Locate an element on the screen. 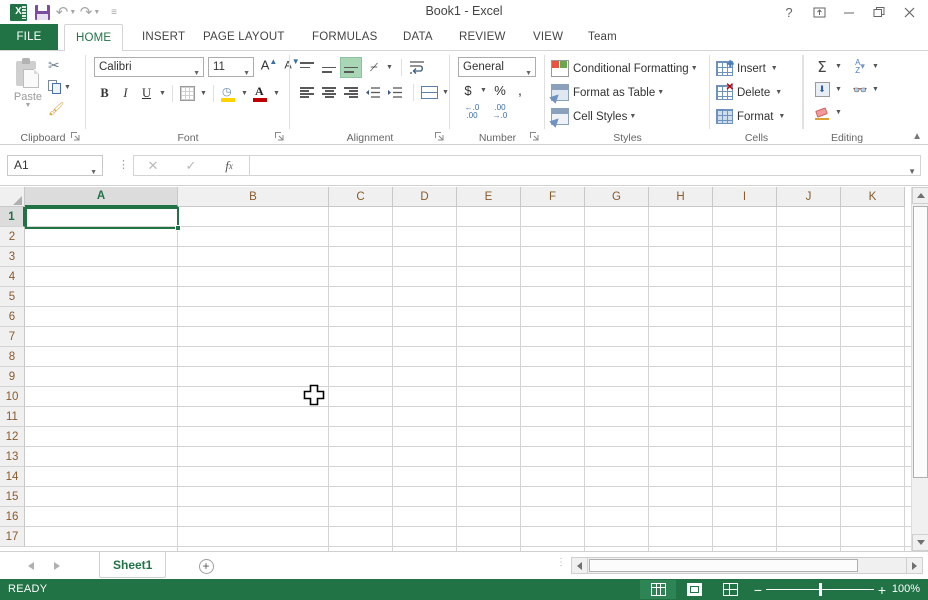 The image size is (928, 600). row-header-7: 7 is located at coordinates (12, 337).